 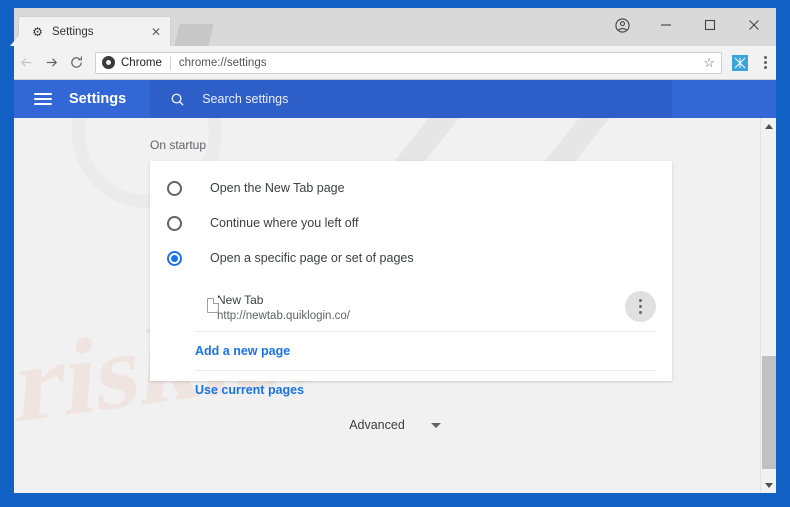 What do you see at coordinates (395, 27) in the screenshot?
I see `titlebar: ⚙ Settings ✕` at bounding box center [395, 27].